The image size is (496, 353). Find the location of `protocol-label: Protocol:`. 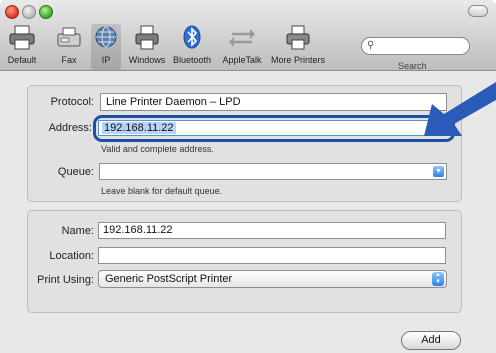

protocol-label: Protocol: is located at coordinates (72, 102).